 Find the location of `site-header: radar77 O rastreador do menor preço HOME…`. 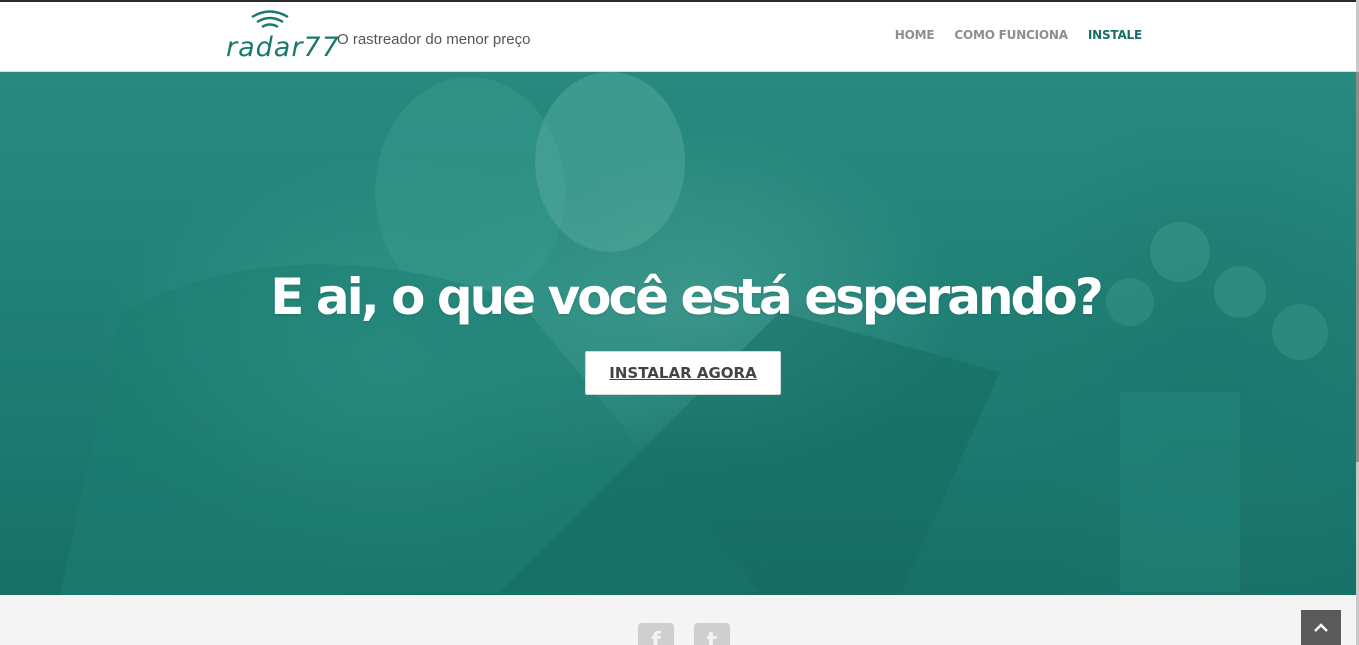

site-header: radar77 O rastreador do menor preço HOME… is located at coordinates (678, 37).